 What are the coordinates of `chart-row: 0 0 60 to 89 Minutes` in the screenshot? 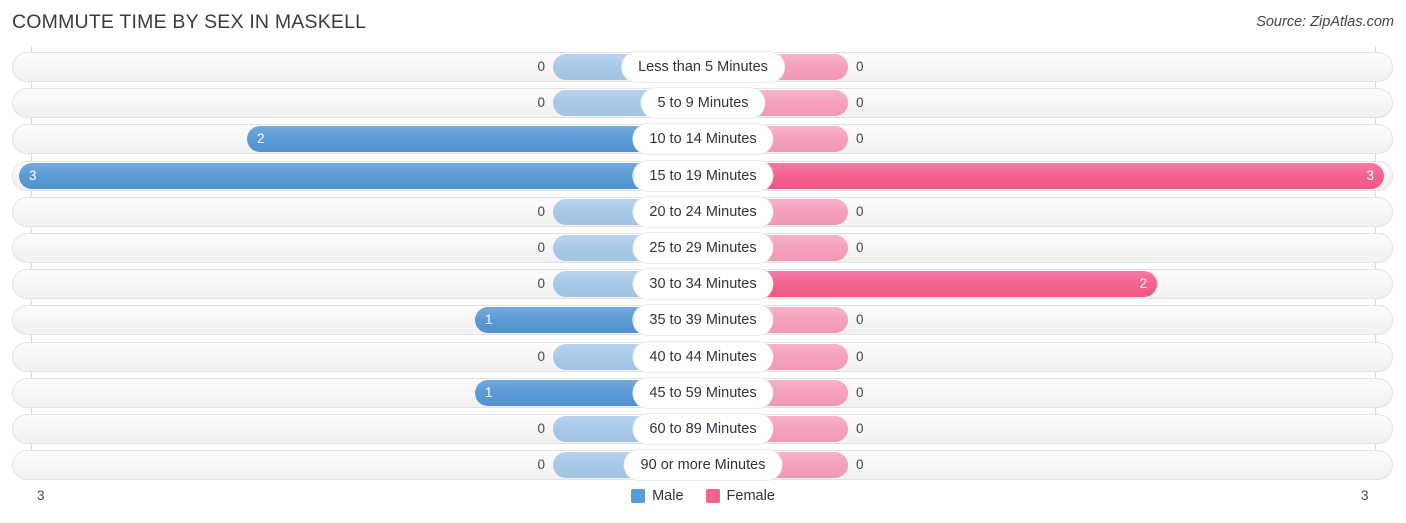 It's located at (702, 429).